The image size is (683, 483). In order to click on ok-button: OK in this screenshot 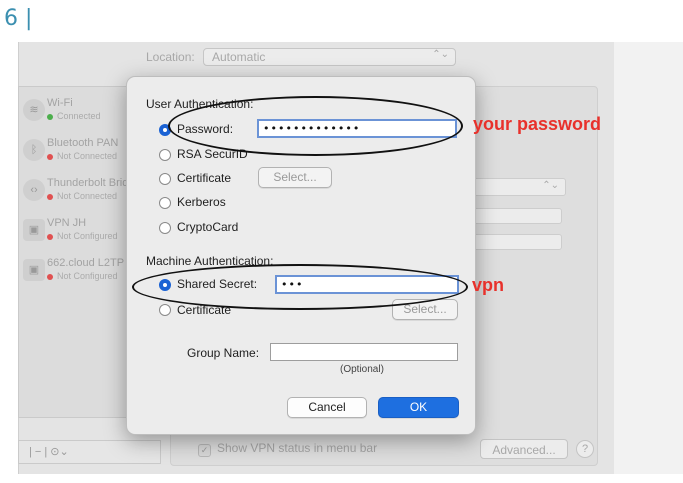, I will do `click(418, 407)`.